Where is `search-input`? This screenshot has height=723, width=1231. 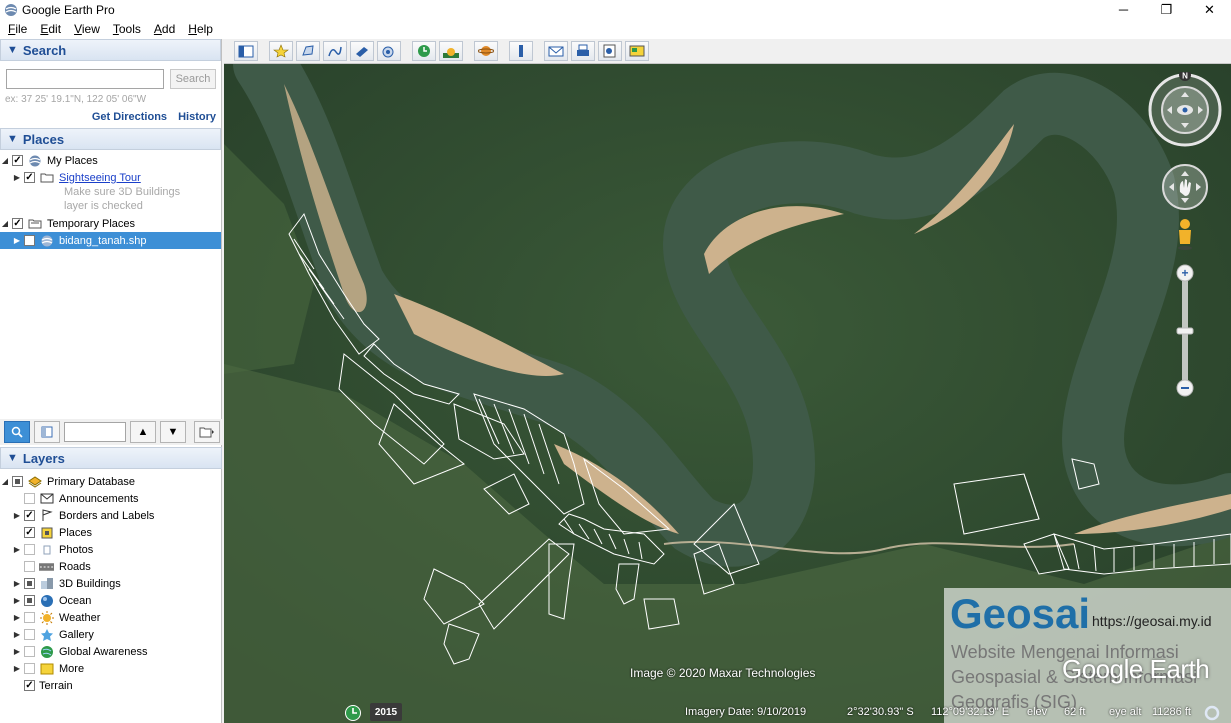 search-input is located at coordinates (85, 79).